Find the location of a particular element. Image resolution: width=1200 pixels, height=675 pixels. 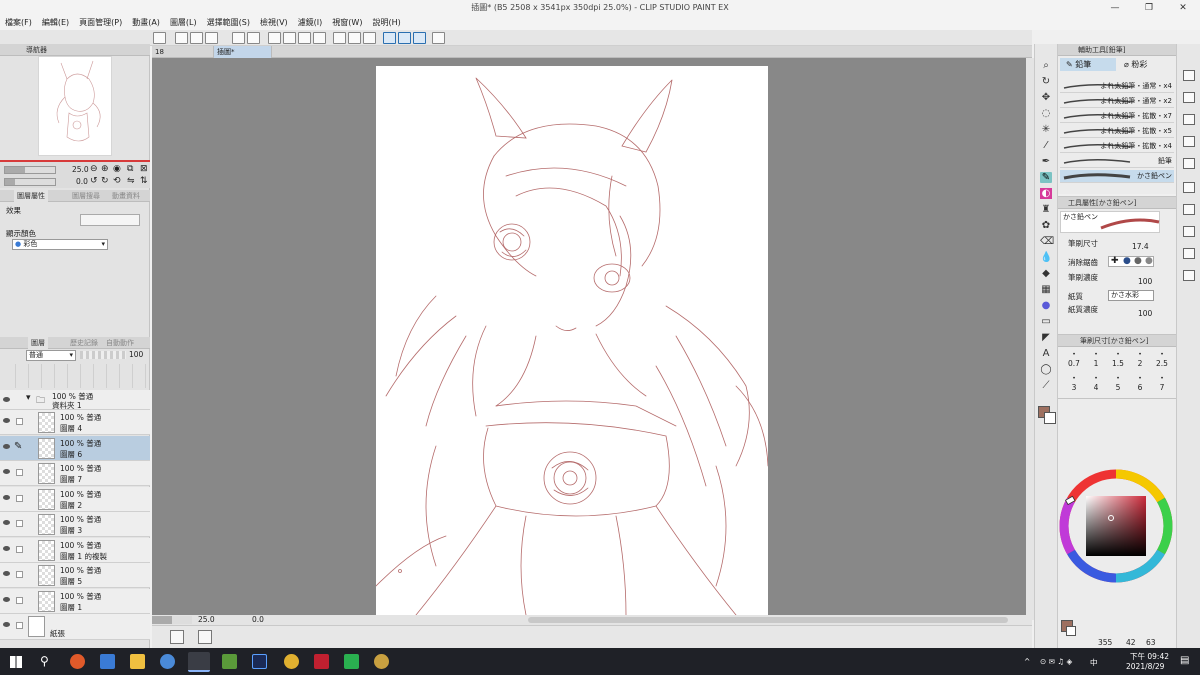

layer-row: 100 % 普通 圖層 3 is located at coordinates (75, 524).